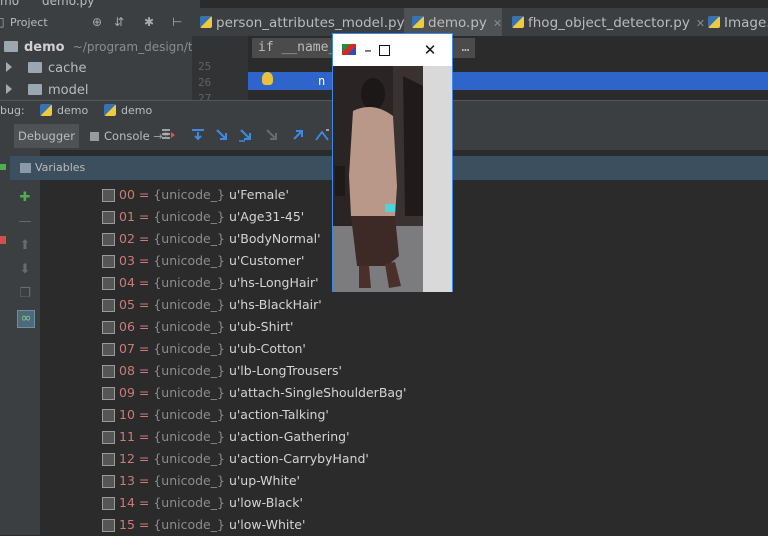 The width and height of the screenshot is (768, 536). What do you see at coordinates (285, 370) in the screenshot?
I see `variable-value: u'lb-LongTrousers'` at bounding box center [285, 370].